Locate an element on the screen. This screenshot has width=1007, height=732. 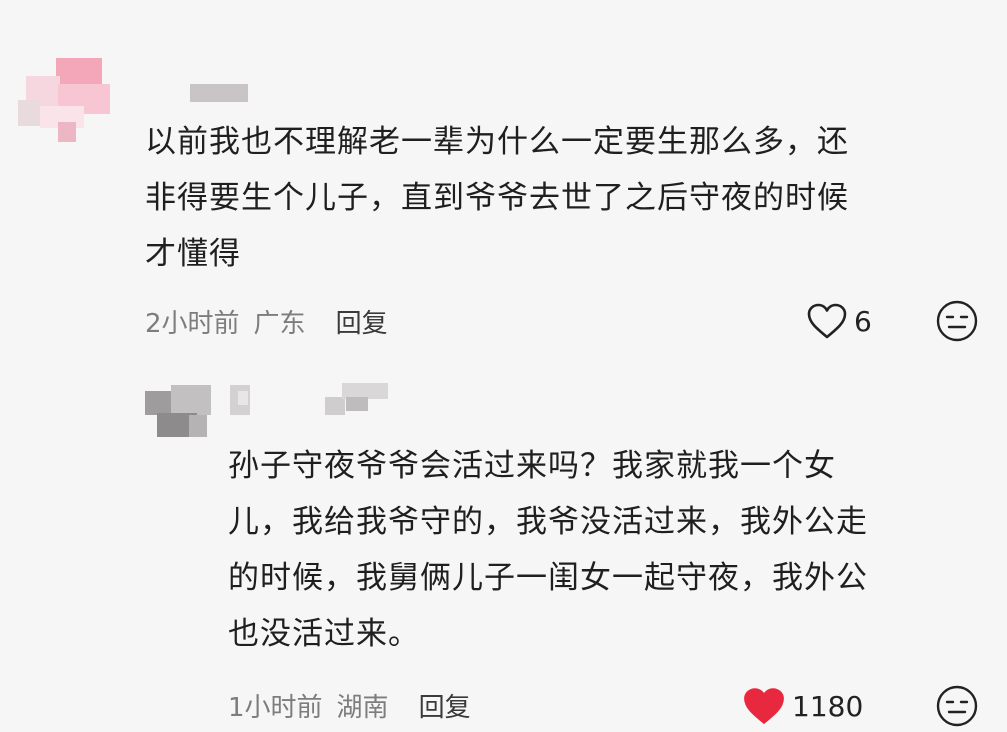
location: 湖南 is located at coordinates (362, 708).